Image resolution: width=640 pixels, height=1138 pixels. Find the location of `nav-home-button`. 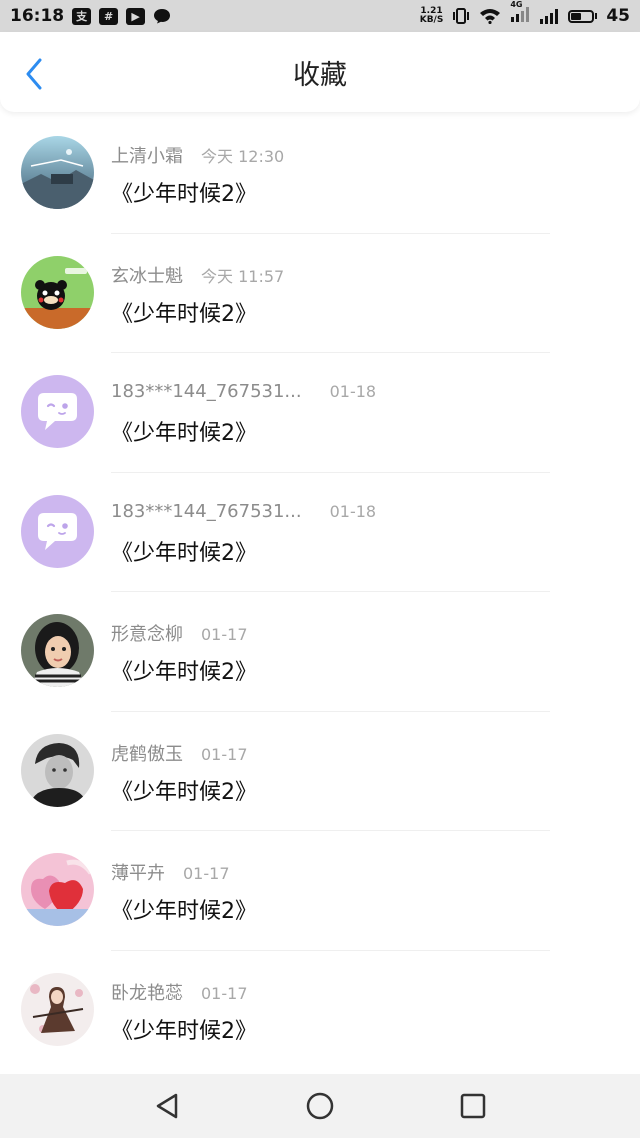

nav-home-button is located at coordinates (320, 1106).